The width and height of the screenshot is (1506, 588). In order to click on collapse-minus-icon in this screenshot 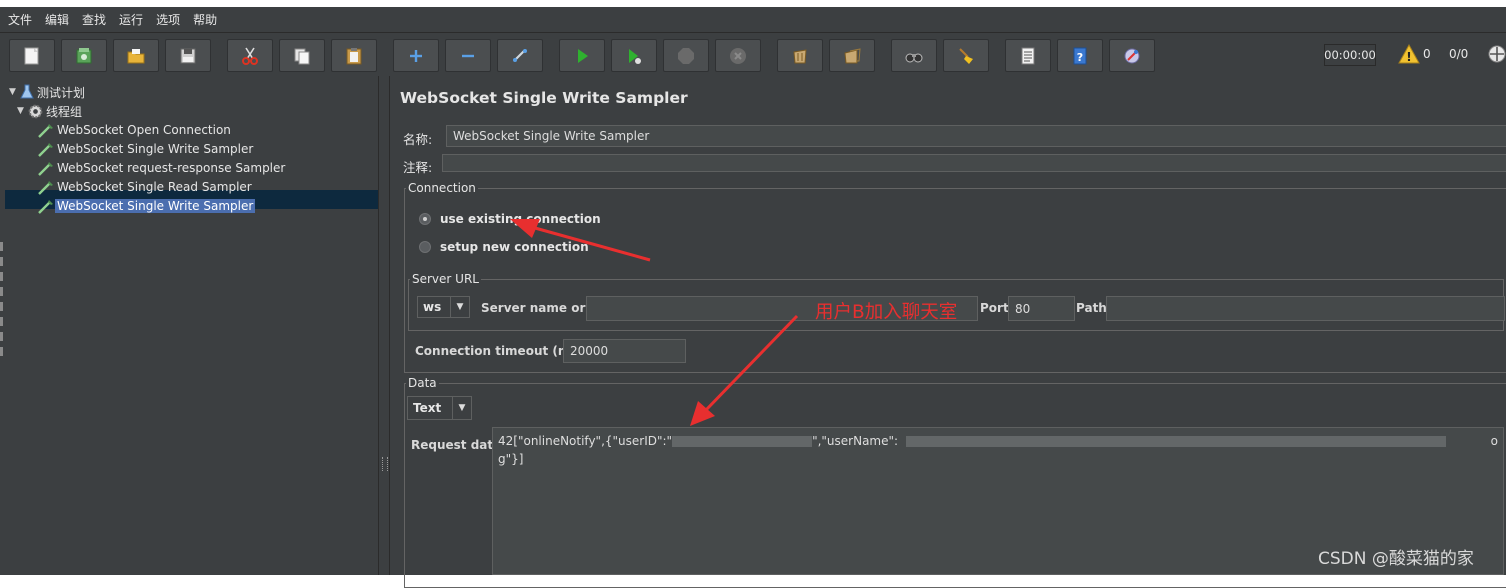, I will do `click(468, 55)`.